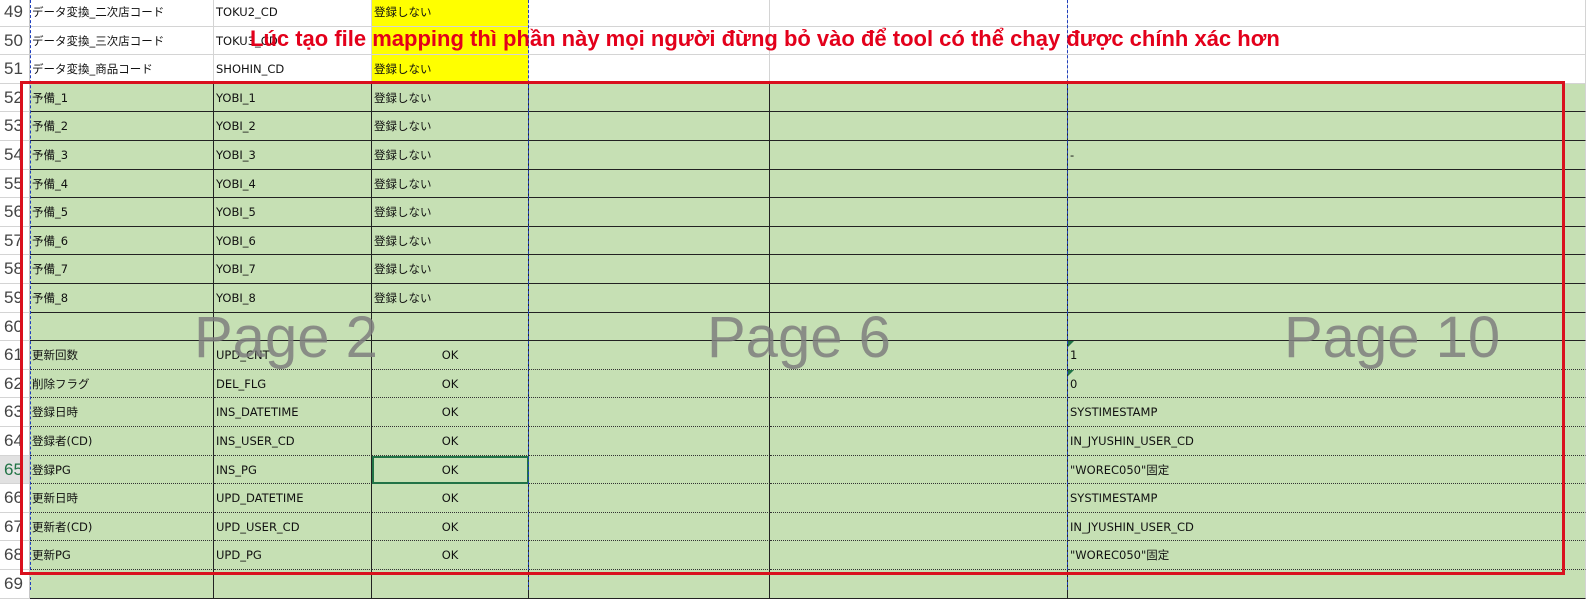 The width and height of the screenshot is (1586, 599). Describe the element at coordinates (293, 555) in the screenshot. I see `cell-c2: UPD_PG` at that location.